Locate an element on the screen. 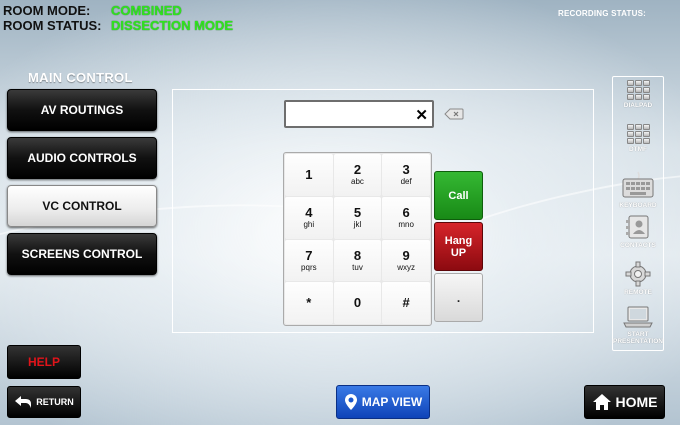  backspace-icon is located at coordinates (454, 114).